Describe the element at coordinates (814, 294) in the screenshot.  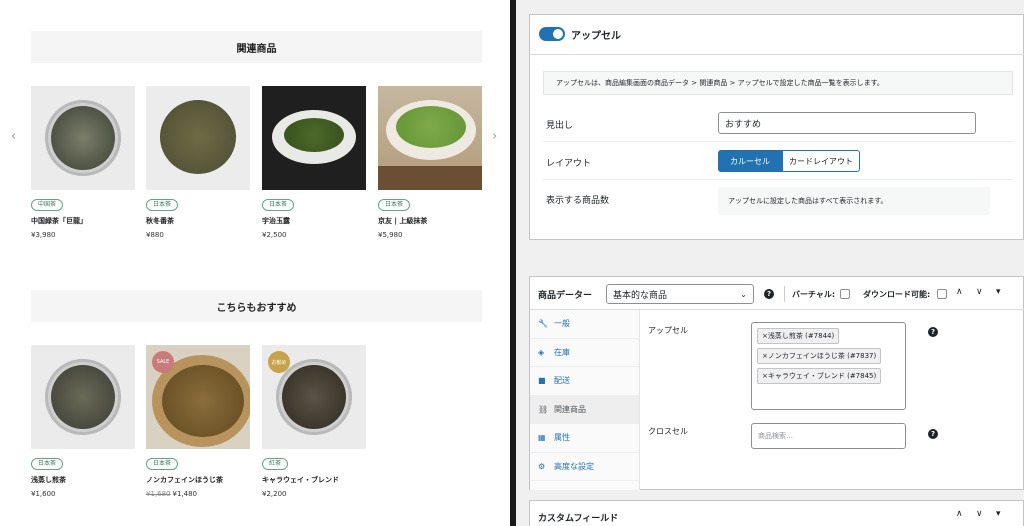
I see `virtual-label: バーチャル:` at that location.